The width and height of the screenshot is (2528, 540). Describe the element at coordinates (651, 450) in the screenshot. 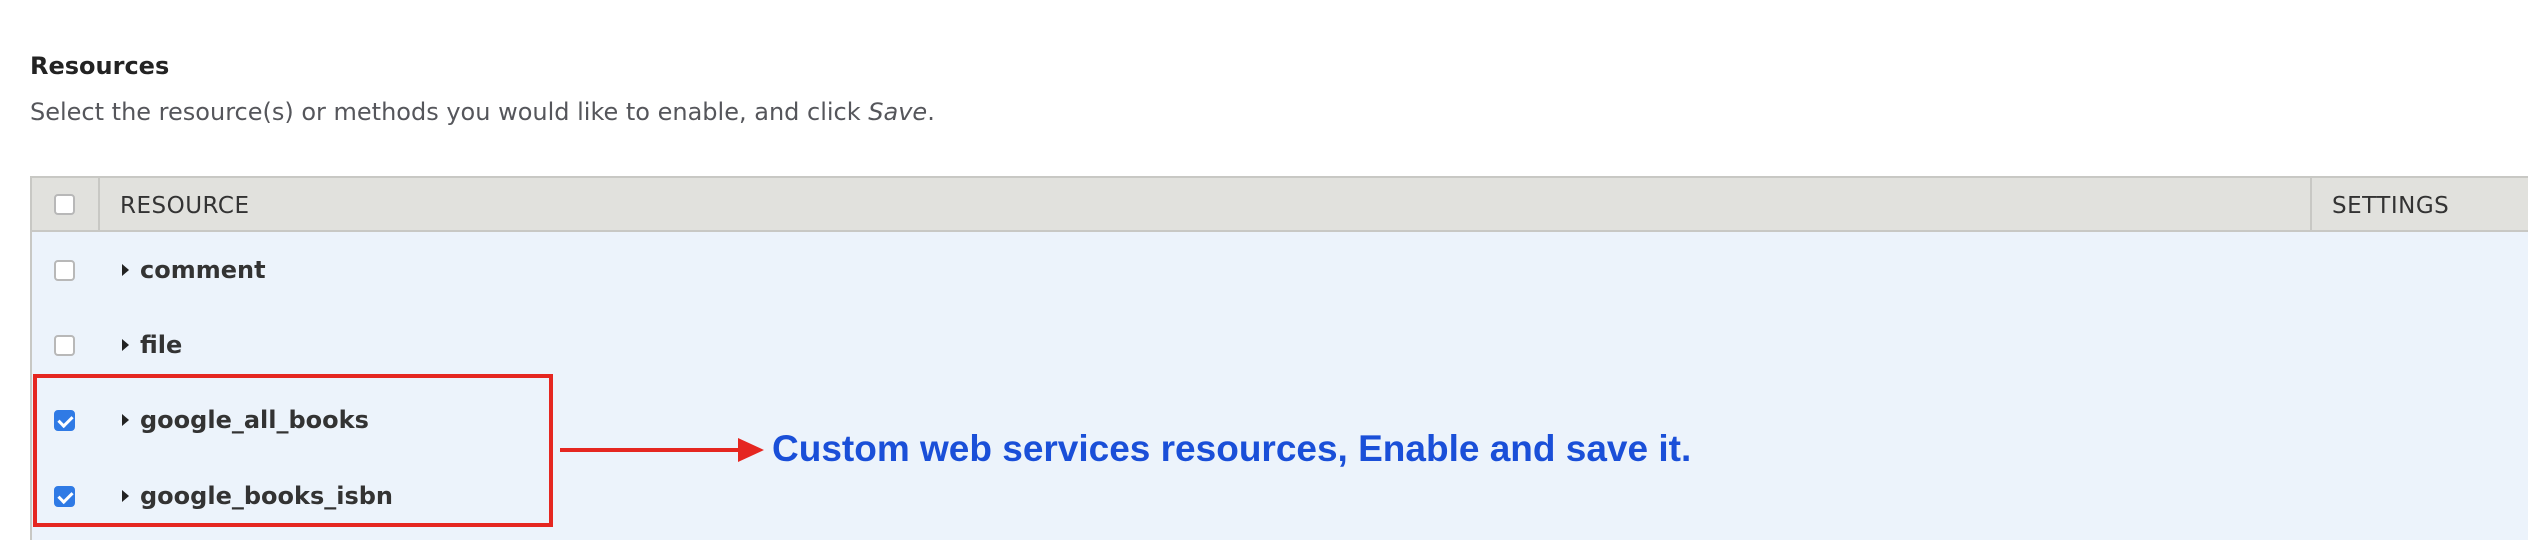

I see `annotation-arrow-line` at that location.